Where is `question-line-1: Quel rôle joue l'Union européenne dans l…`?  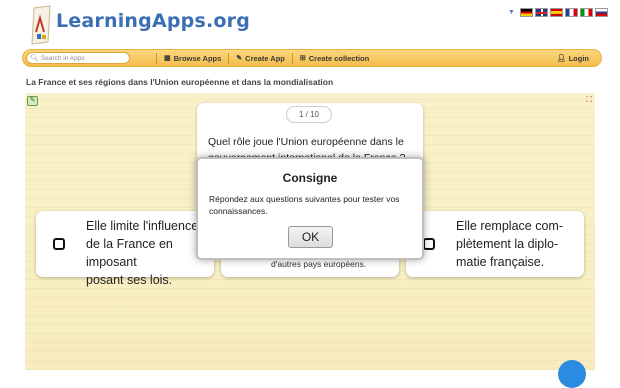
question-line-1: Quel rôle joue l'Union européenne dans l… is located at coordinates (306, 142).